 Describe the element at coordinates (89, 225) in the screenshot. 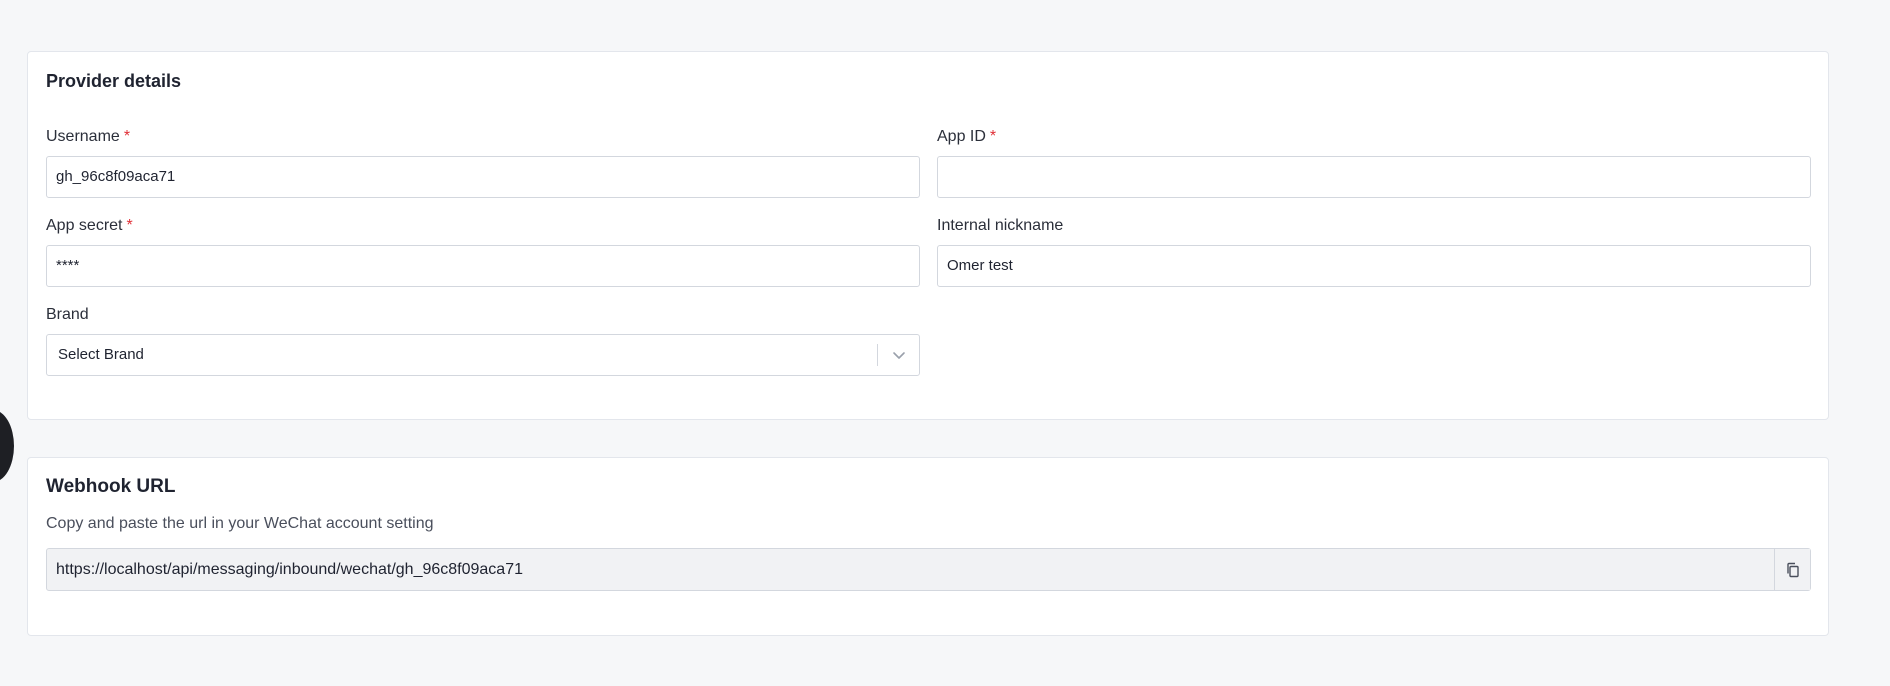

I see `app-secret-label: App secret *` at that location.